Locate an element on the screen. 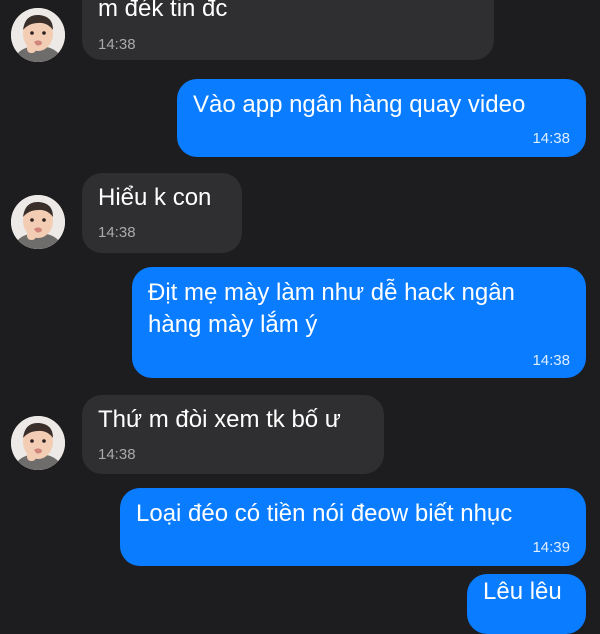 This screenshot has width=600, height=634. message-time: 14:39 is located at coordinates (551, 547).